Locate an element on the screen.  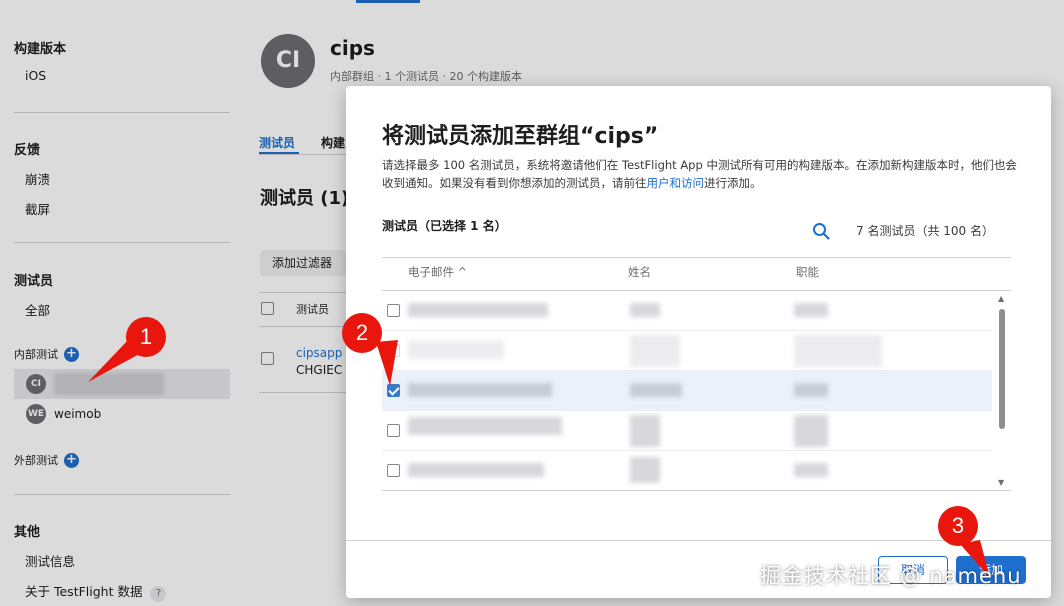
users-and-access-link: 用户和访问 is located at coordinates (676, 183).